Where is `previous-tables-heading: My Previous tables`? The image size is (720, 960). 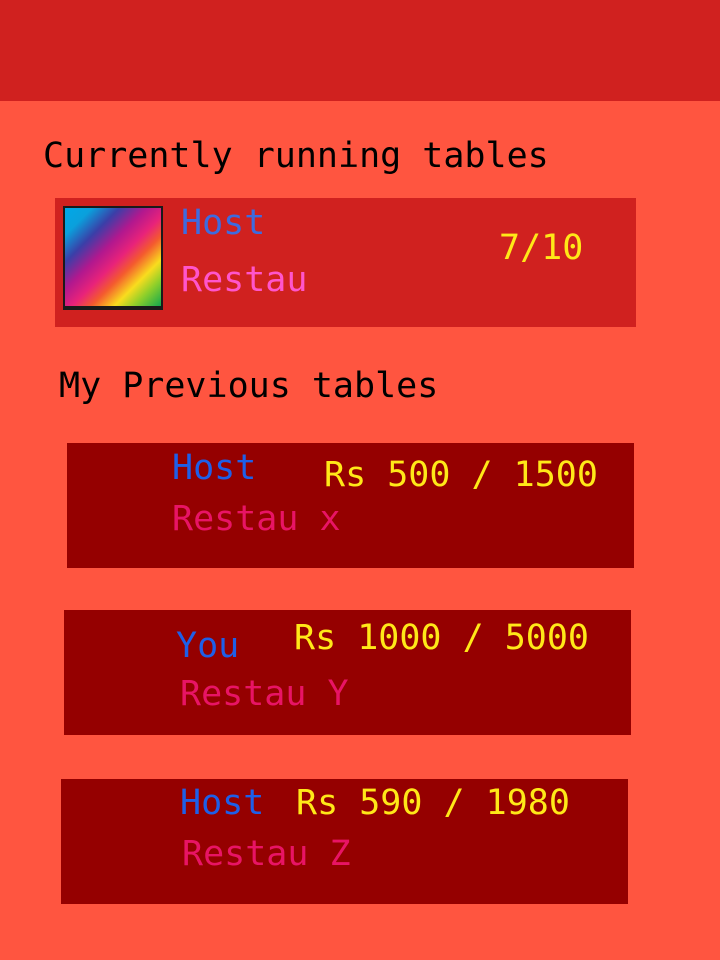 previous-tables-heading: My Previous tables is located at coordinates (249, 386).